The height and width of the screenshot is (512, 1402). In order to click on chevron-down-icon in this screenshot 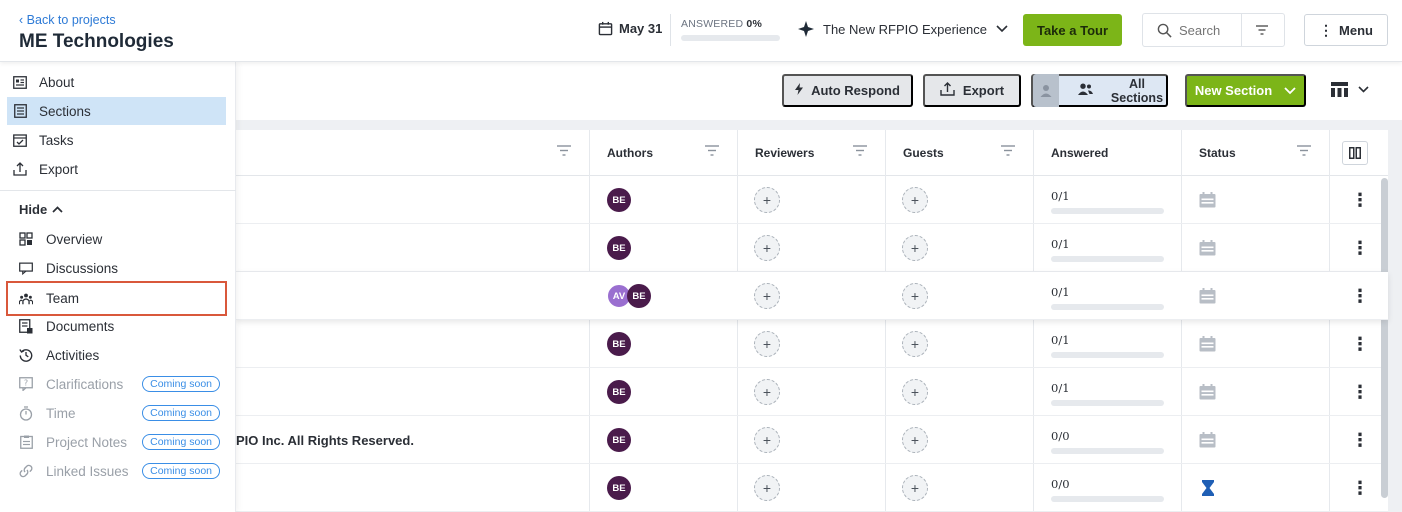, I will do `click(1290, 90)`.